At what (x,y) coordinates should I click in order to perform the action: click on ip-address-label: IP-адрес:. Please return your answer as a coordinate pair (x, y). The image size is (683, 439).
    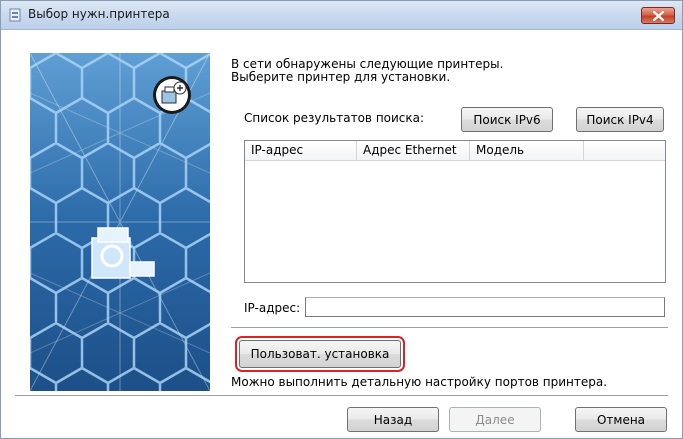
    Looking at the image, I should click on (272, 308).